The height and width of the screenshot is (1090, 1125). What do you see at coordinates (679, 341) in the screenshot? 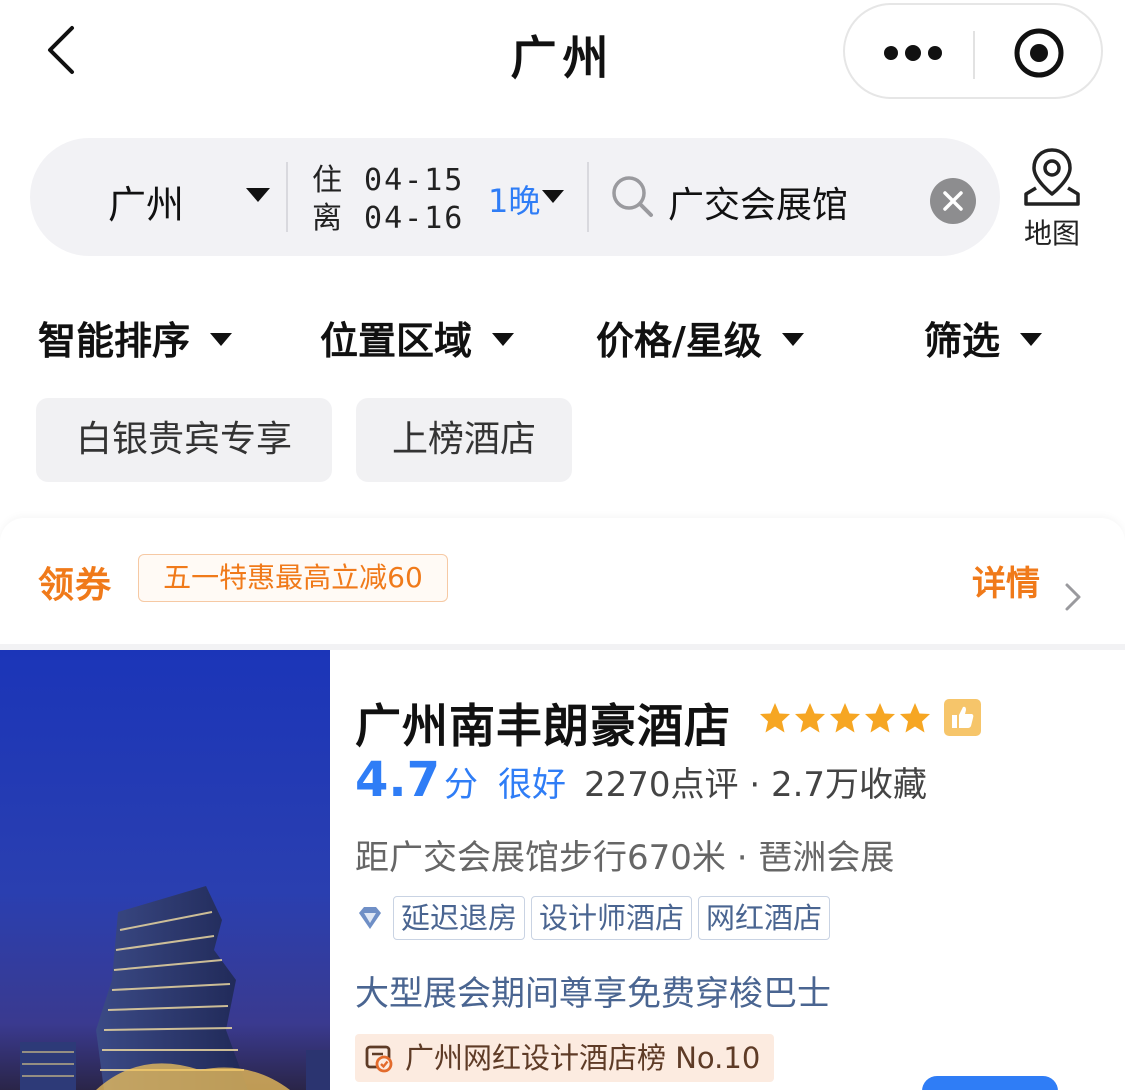
I see `sort-label: 价格/星级` at bounding box center [679, 341].